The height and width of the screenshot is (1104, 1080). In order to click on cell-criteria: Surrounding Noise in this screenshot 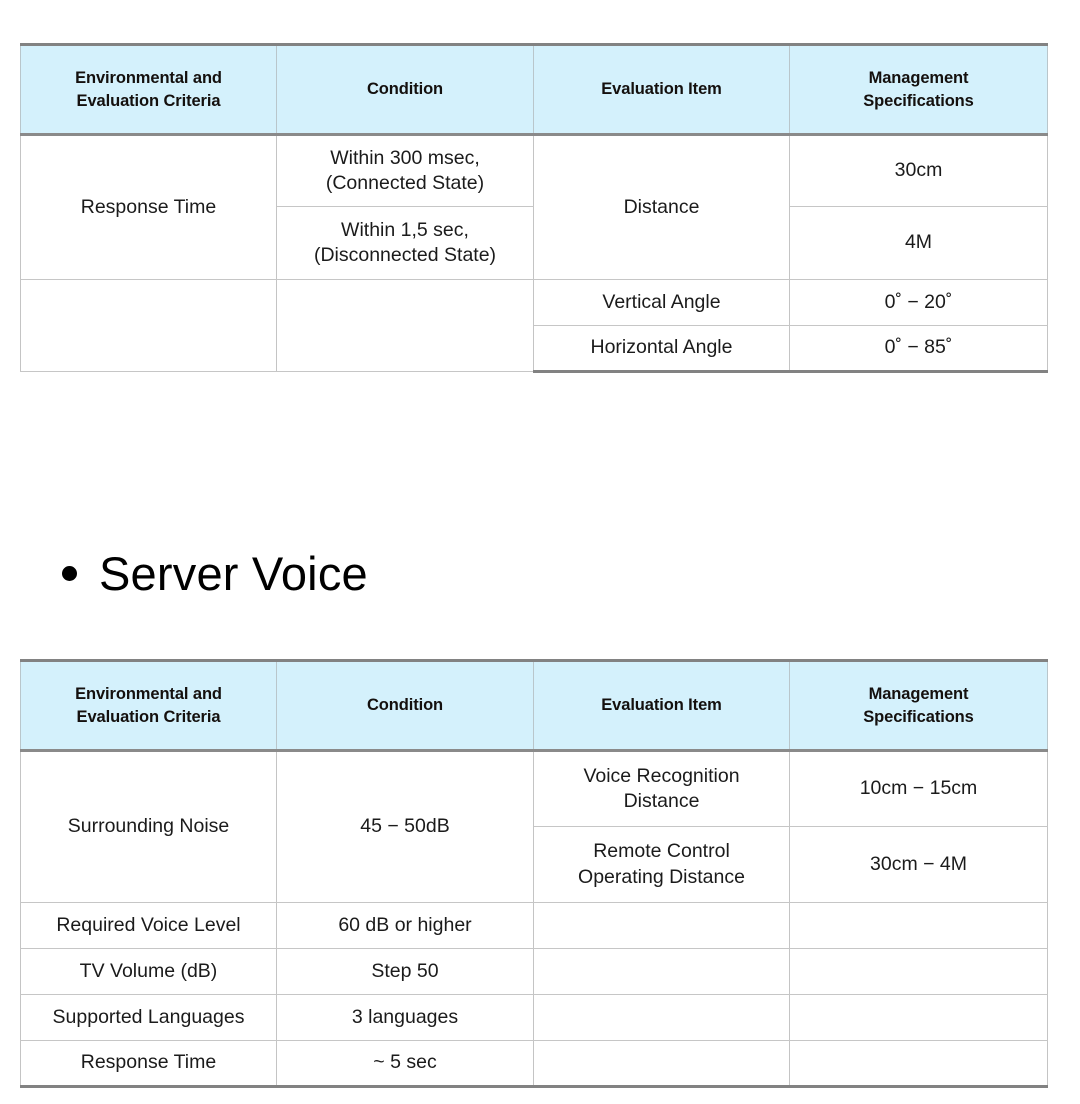, I will do `click(148, 826)`.